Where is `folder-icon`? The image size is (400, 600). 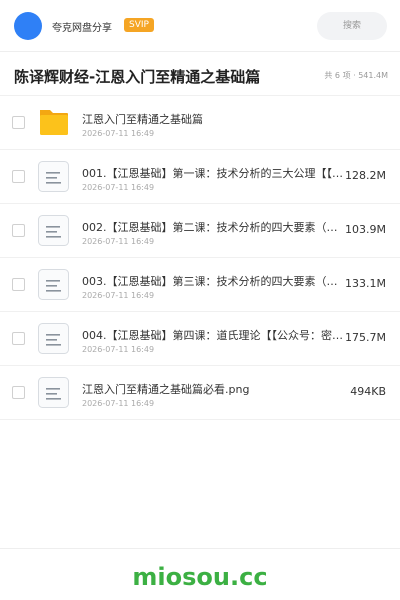
folder-icon is located at coordinates (53, 122).